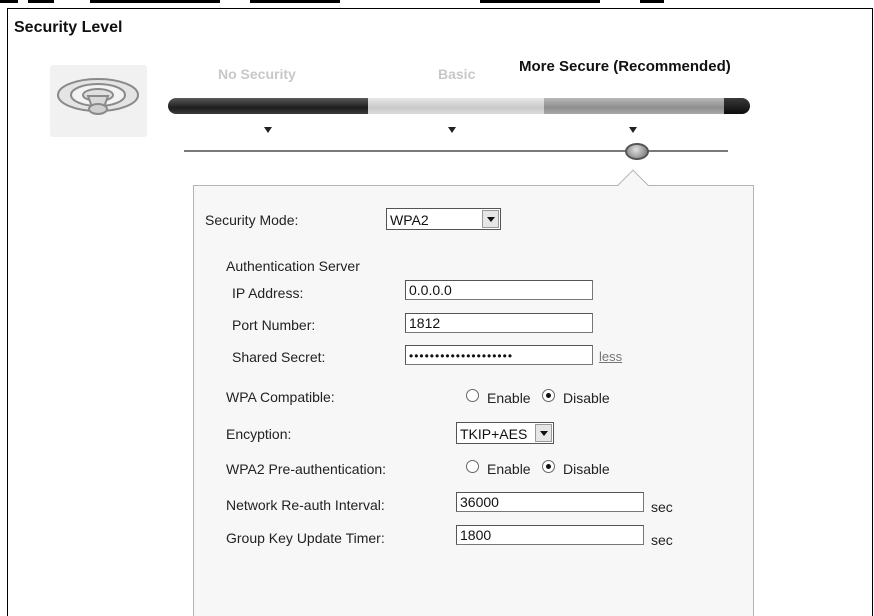  What do you see at coordinates (437, 2) in the screenshot?
I see `cropped-figure-caption` at bounding box center [437, 2].